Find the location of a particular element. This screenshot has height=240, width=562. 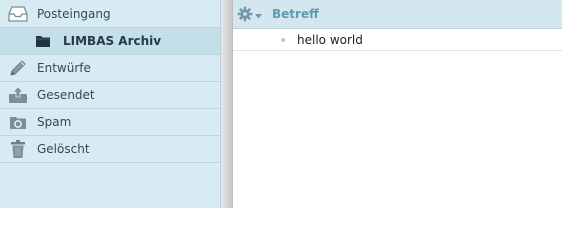

folder-drafts: Entwürfe is located at coordinates (110, 68).